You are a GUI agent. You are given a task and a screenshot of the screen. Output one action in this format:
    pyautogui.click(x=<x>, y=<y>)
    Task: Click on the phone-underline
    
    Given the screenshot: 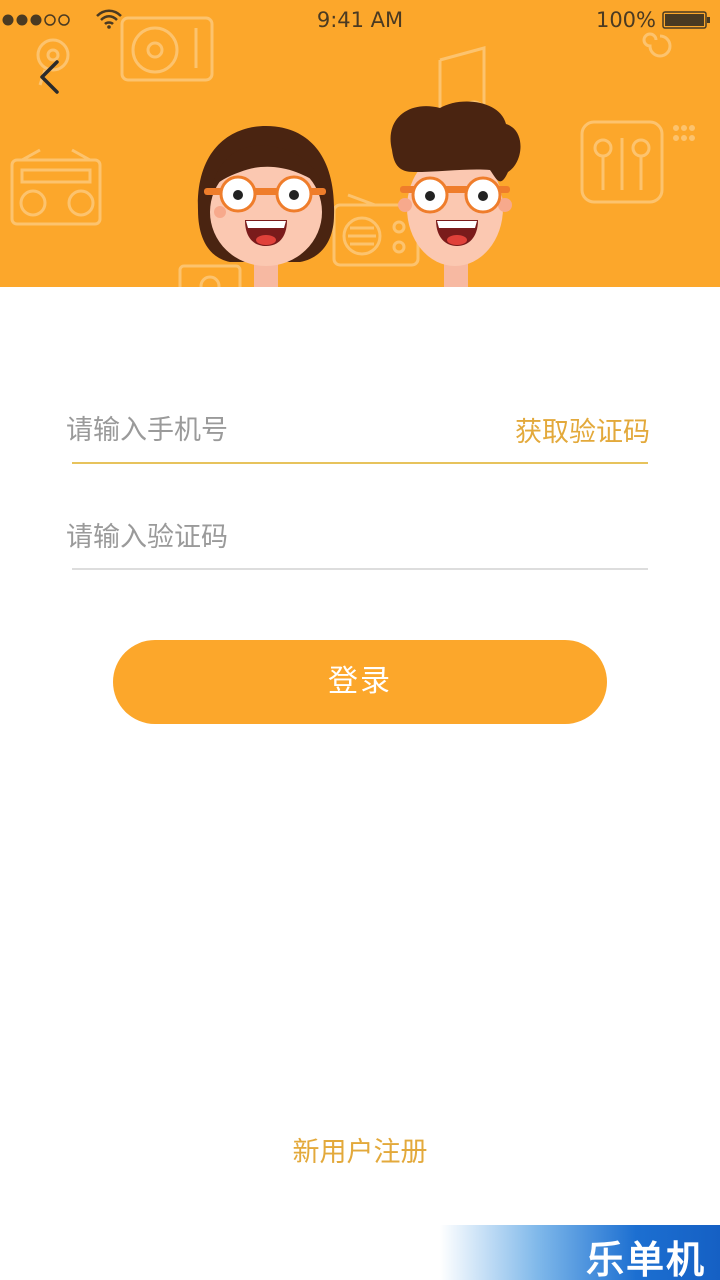 What is the action you would take?
    pyautogui.click(x=360, y=463)
    